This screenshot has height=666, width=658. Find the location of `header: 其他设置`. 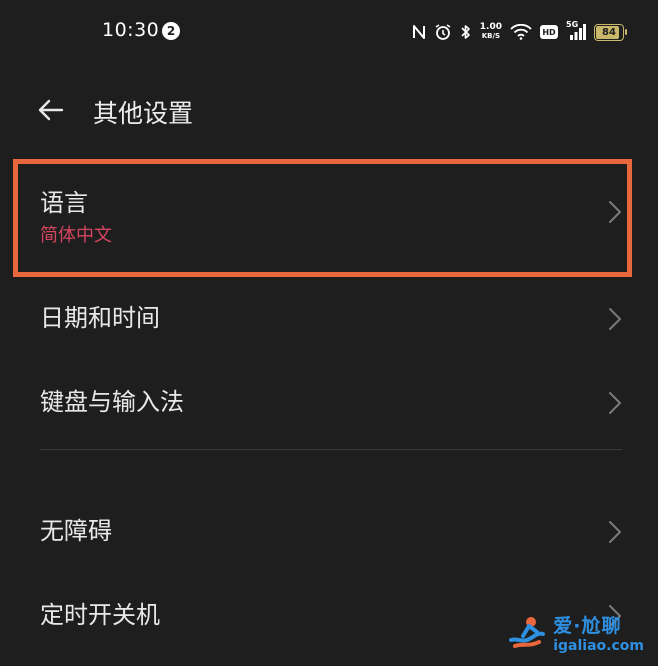

header: 其他设置 is located at coordinates (329, 110).